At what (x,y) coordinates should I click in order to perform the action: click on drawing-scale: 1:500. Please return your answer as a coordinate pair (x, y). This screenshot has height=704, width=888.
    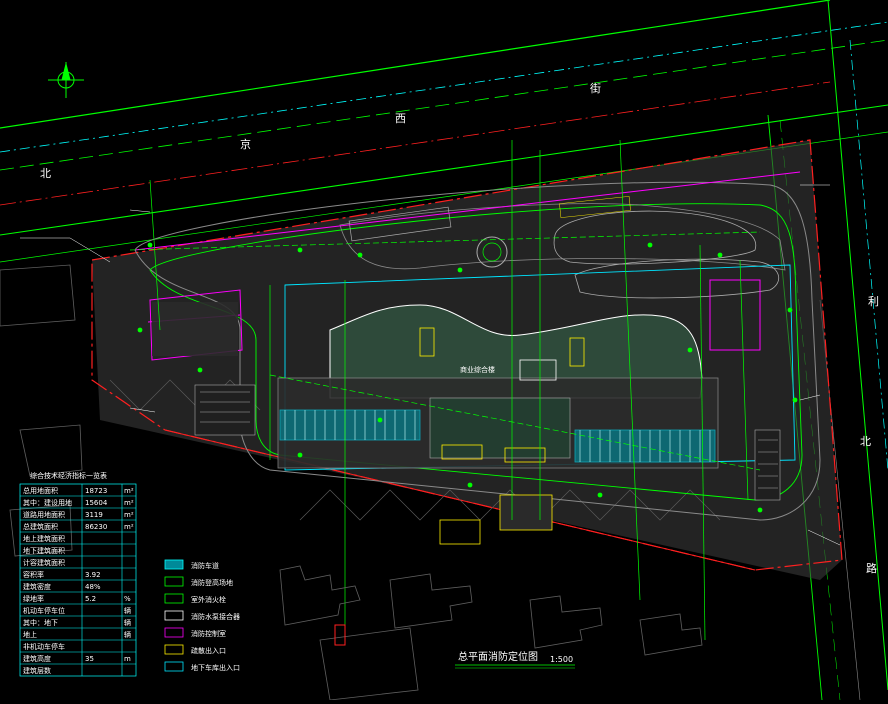
    Looking at the image, I should click on (561, 659).